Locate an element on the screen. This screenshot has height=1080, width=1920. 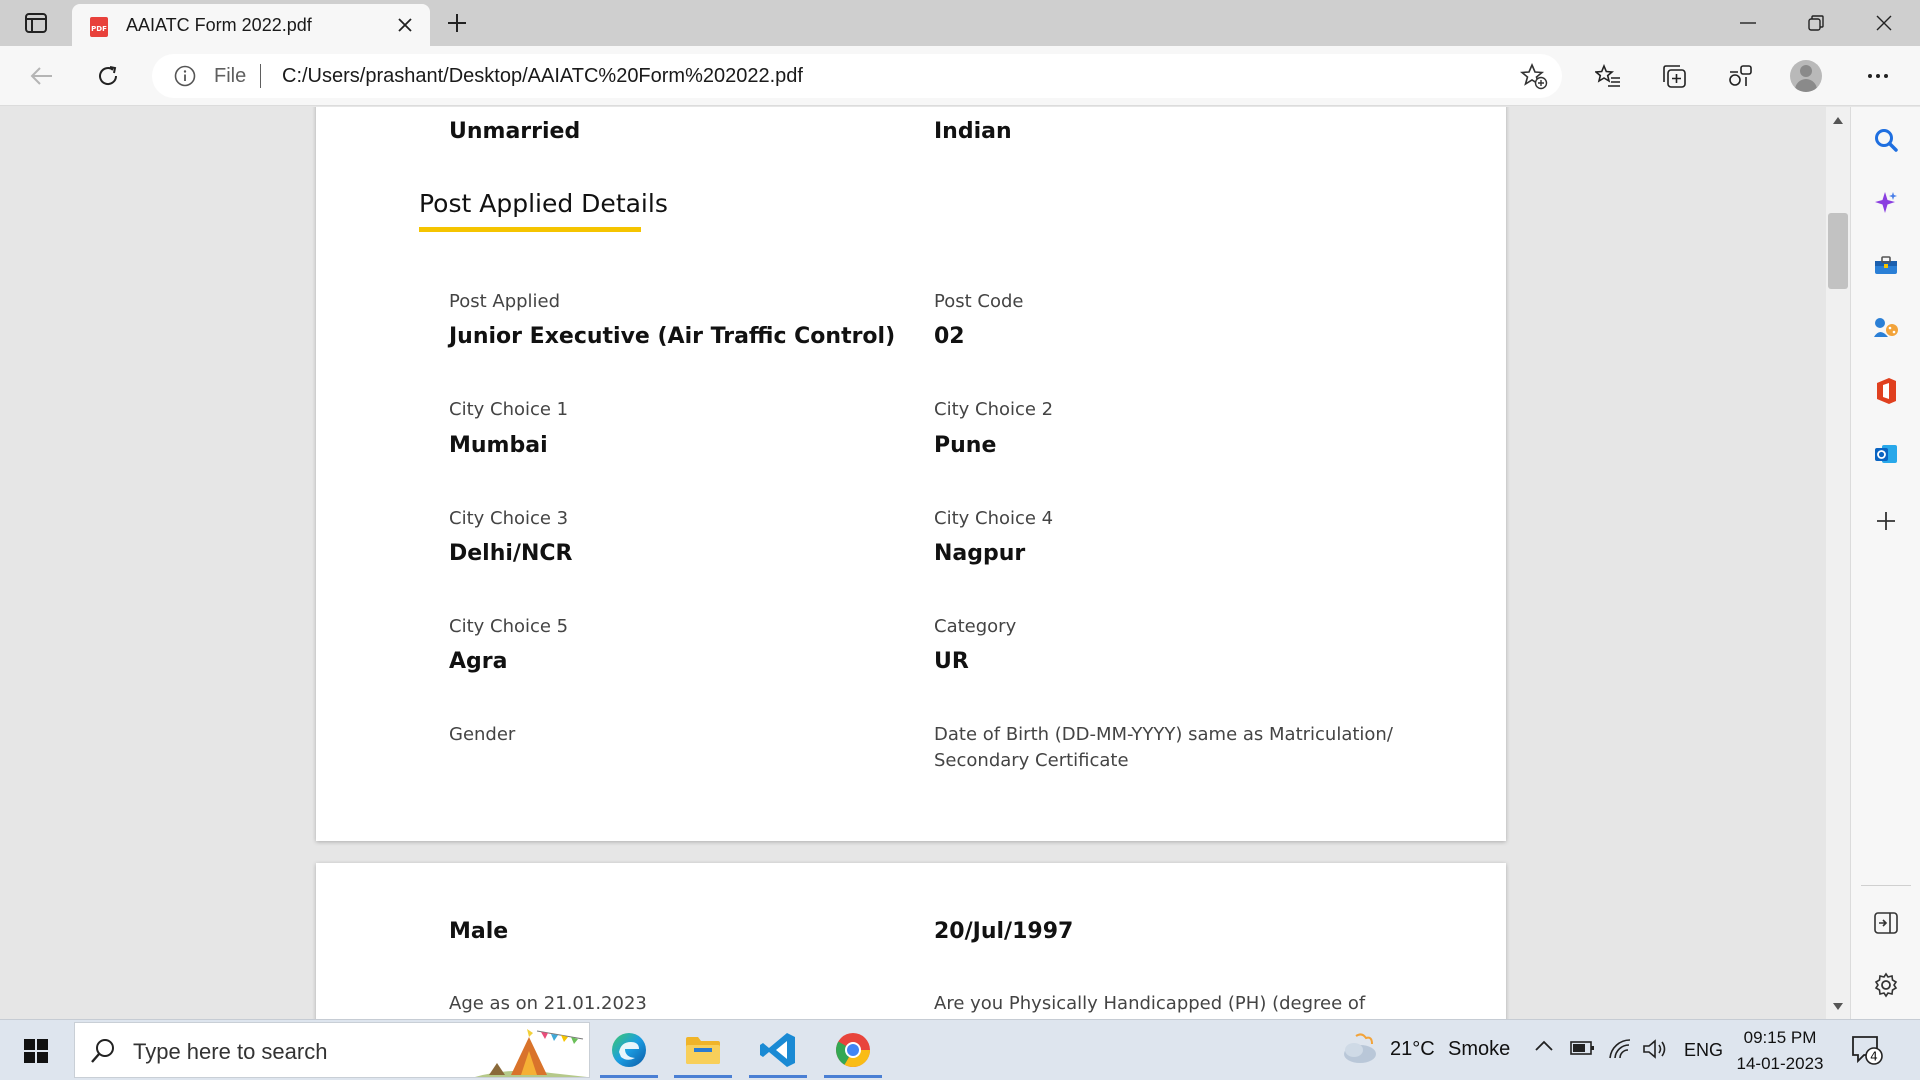
favorites-button is located at coordinates (1608, 76).